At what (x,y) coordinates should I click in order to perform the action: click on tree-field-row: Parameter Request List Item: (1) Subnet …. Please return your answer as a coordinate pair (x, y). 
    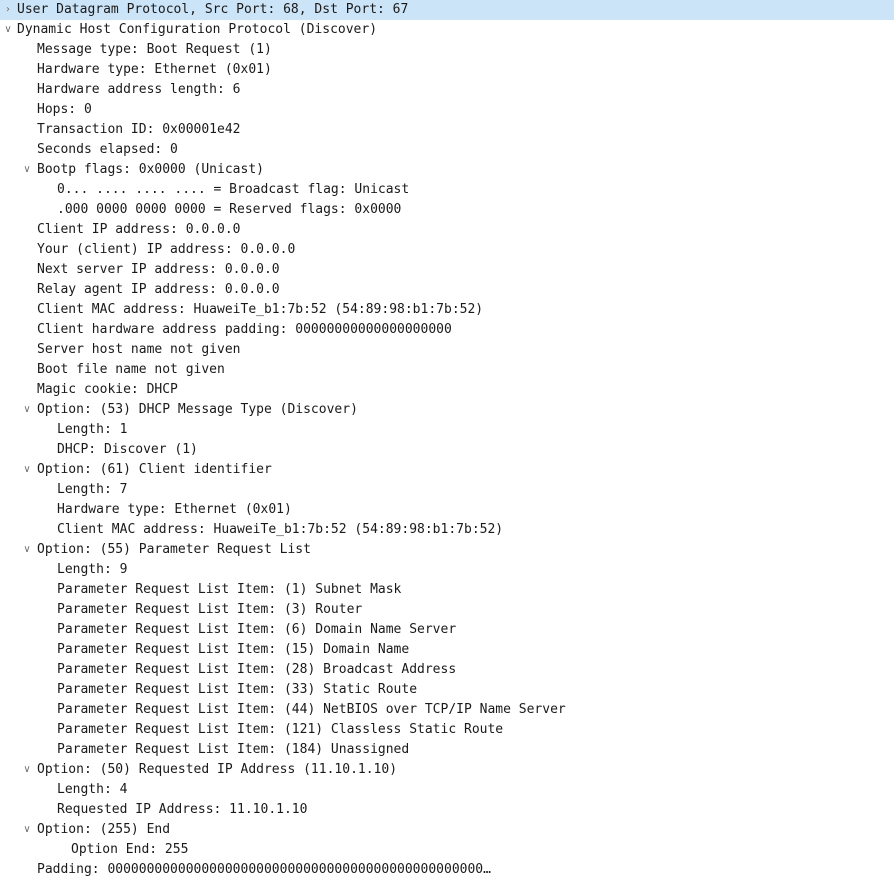
    Looking at the image, I should click on (447, 590).